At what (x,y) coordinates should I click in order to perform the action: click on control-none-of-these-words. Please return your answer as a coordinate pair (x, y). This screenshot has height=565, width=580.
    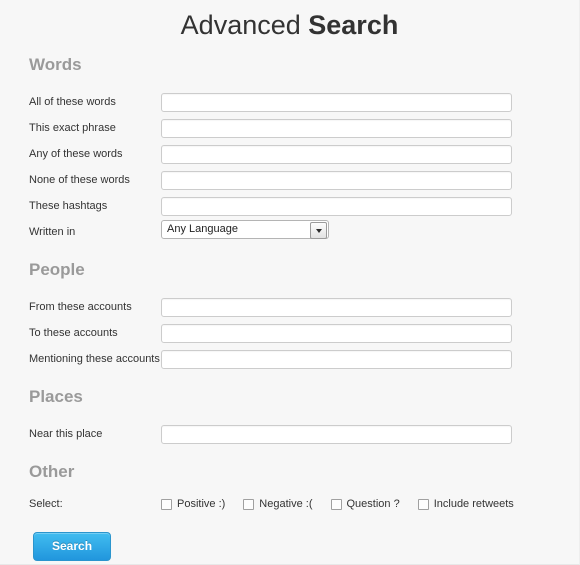
    Looking at the image, I should click on (370, 180).